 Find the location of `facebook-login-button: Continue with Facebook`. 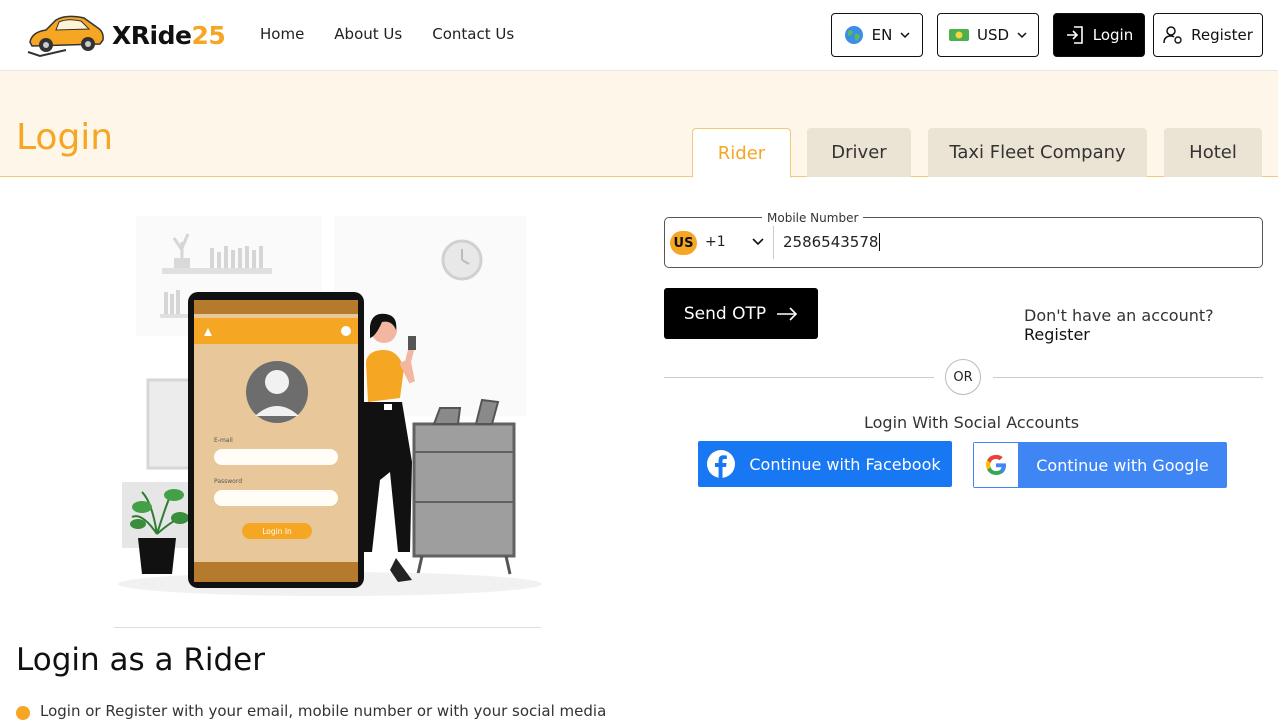

facebook-login-button: Continue with Facebook is located at coordinates (825, 464).